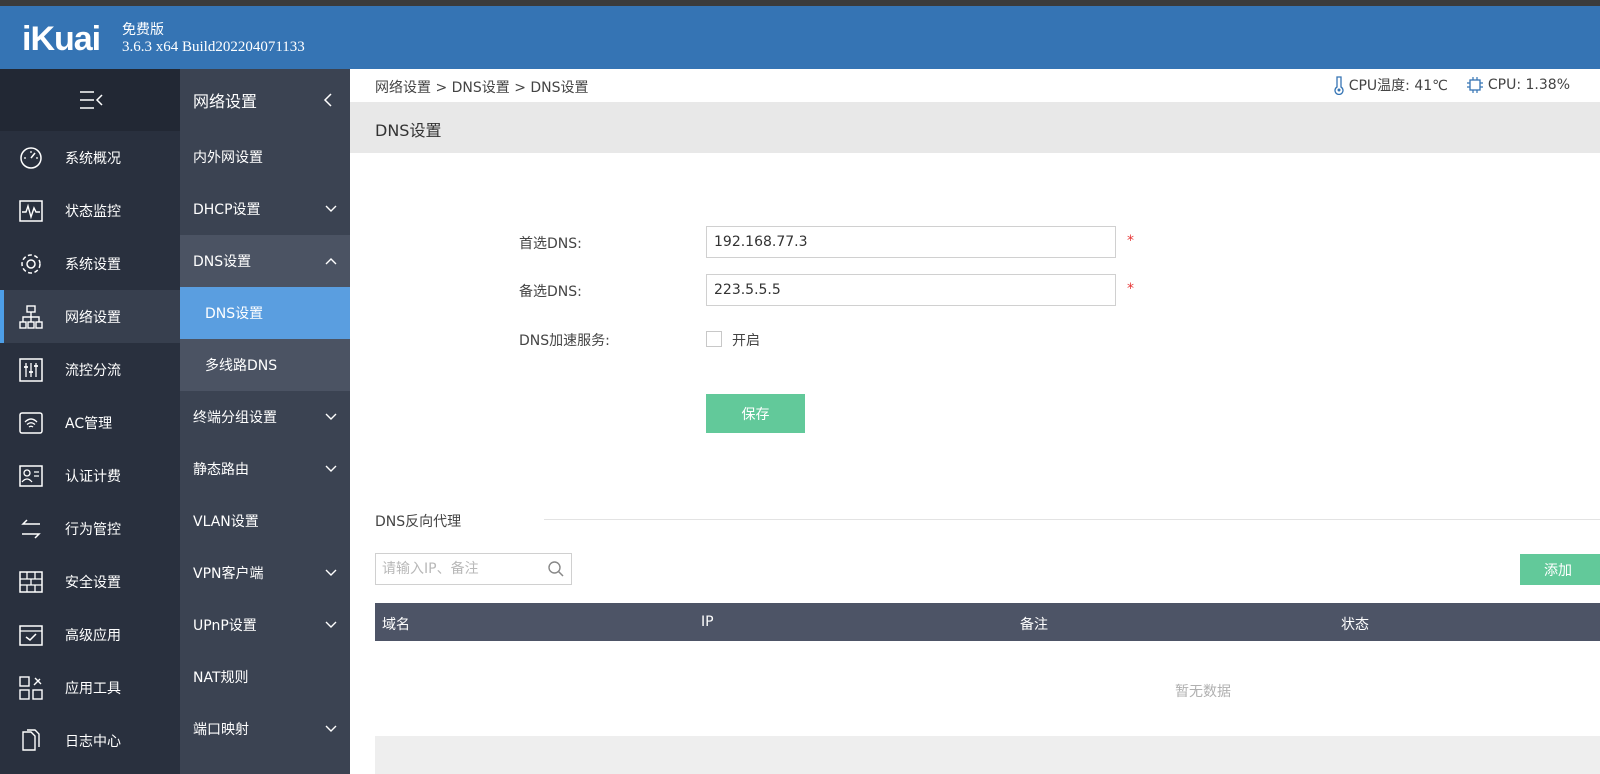  I want to click on sidebar-item-network-settings: 网络设置, so click(90, 316).